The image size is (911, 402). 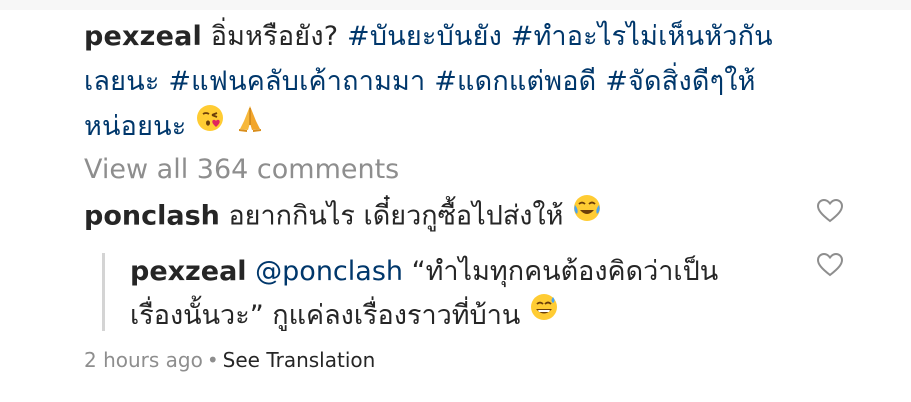 I want to click on reply-mention: @ponclash, so click(x=329, y=271).